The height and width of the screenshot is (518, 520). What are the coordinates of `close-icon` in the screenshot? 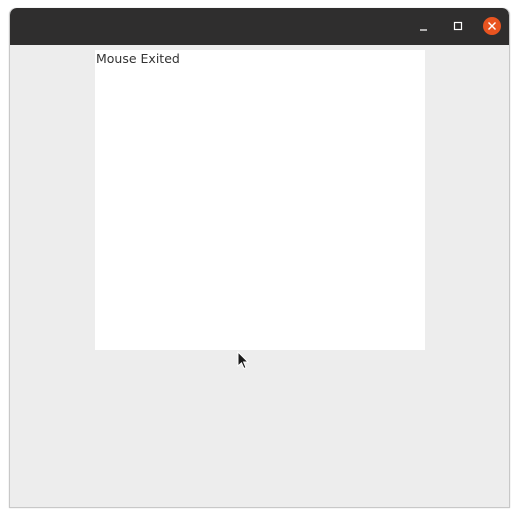 It's located at (492, 26).